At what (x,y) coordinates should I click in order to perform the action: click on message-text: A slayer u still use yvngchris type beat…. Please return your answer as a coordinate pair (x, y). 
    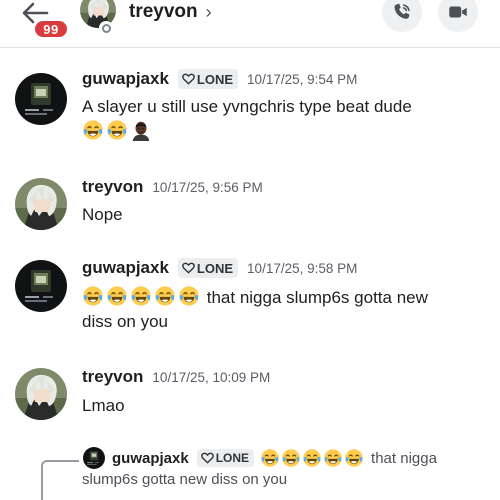
    Looking at the image, I should click on (247, 106).